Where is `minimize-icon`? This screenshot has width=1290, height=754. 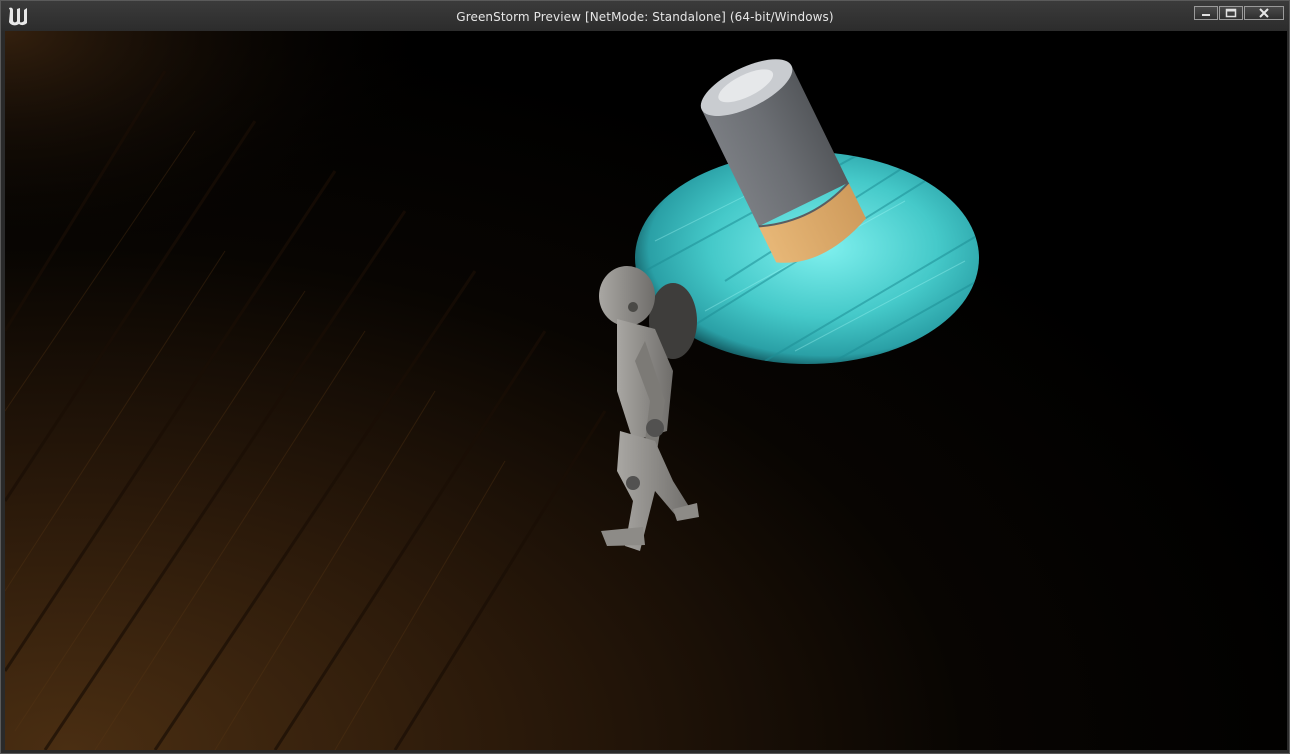 minimize-icon is located at coordinates (1206, 15).